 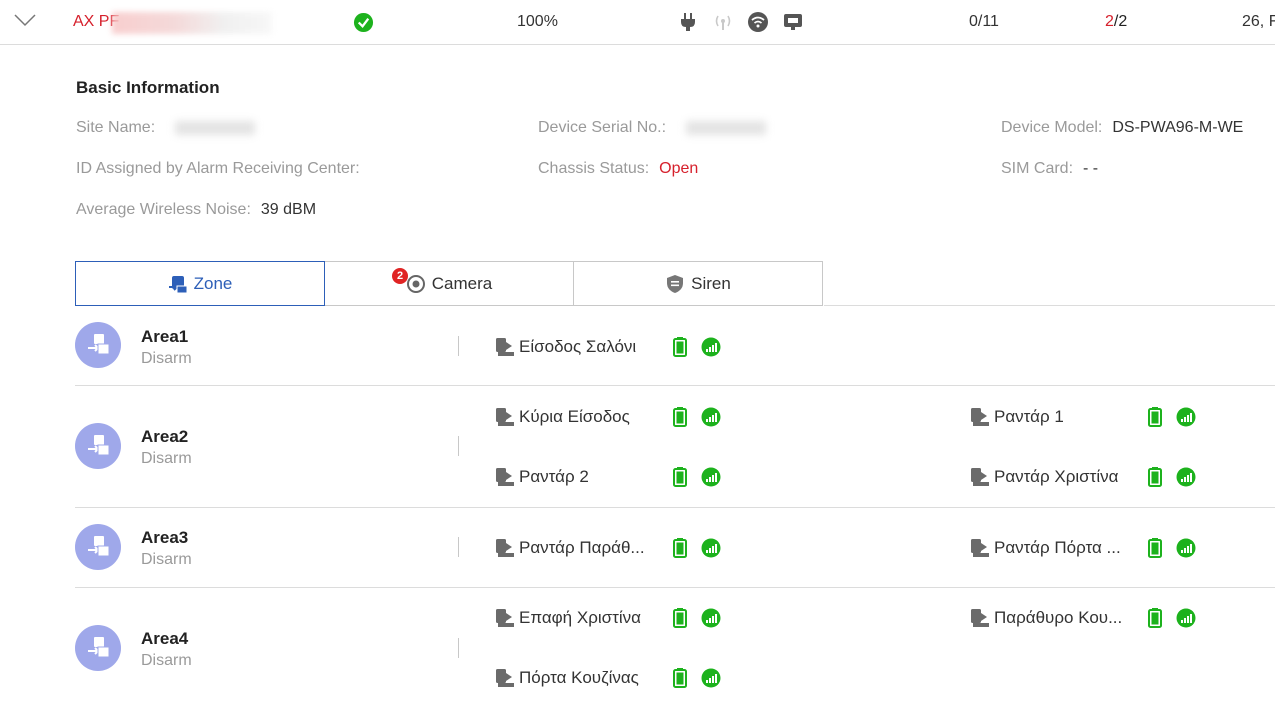 I want to click on chassis-row: Chassis Status: Open, so click(x=618, y=169).